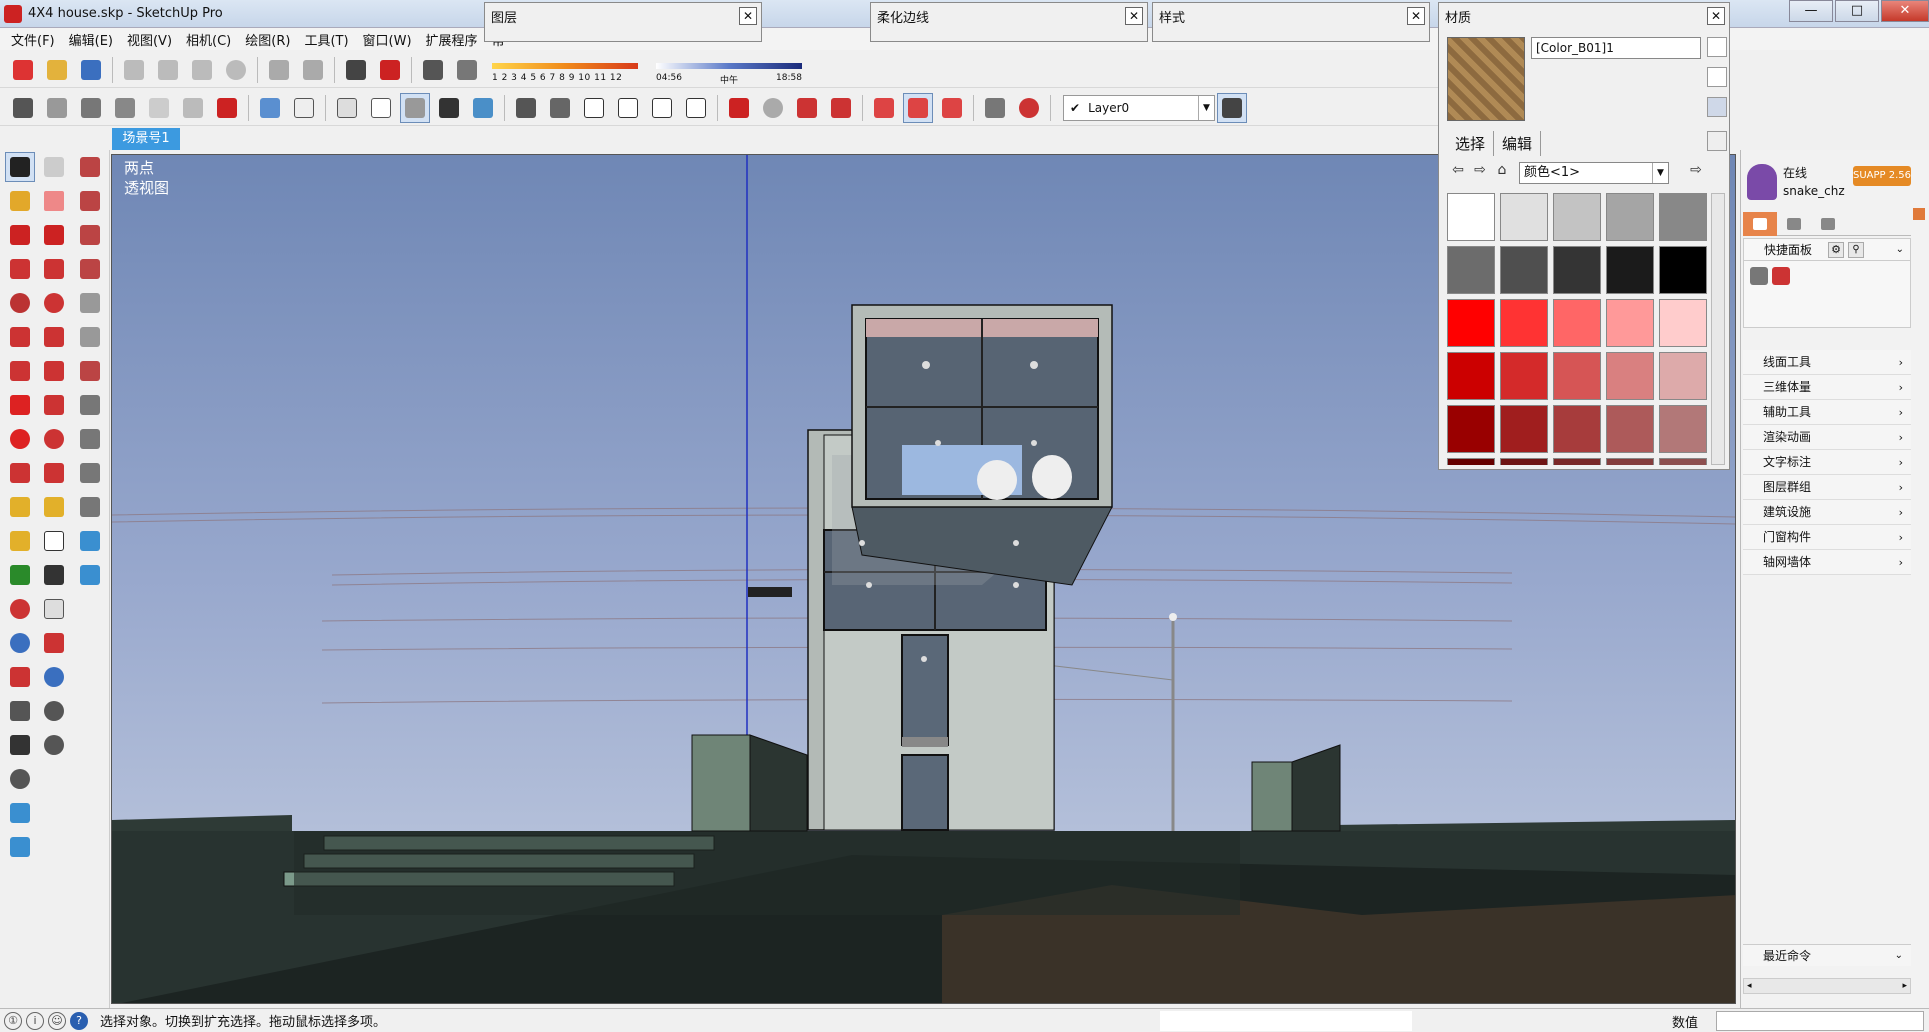 The width and height of the screenshot is (1929, 1032). Describe the element at coordinates (279, 70) in the screenshot. I see `undo-icon` at that location.